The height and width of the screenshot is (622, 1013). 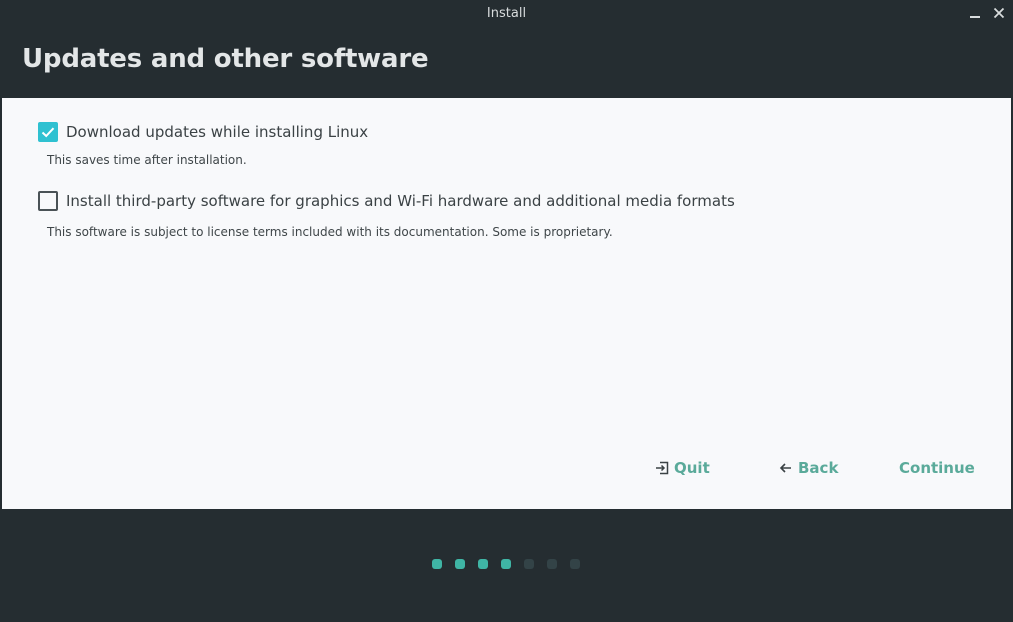 I want to click on arrow-left-icon, so click(x=785, y=468).